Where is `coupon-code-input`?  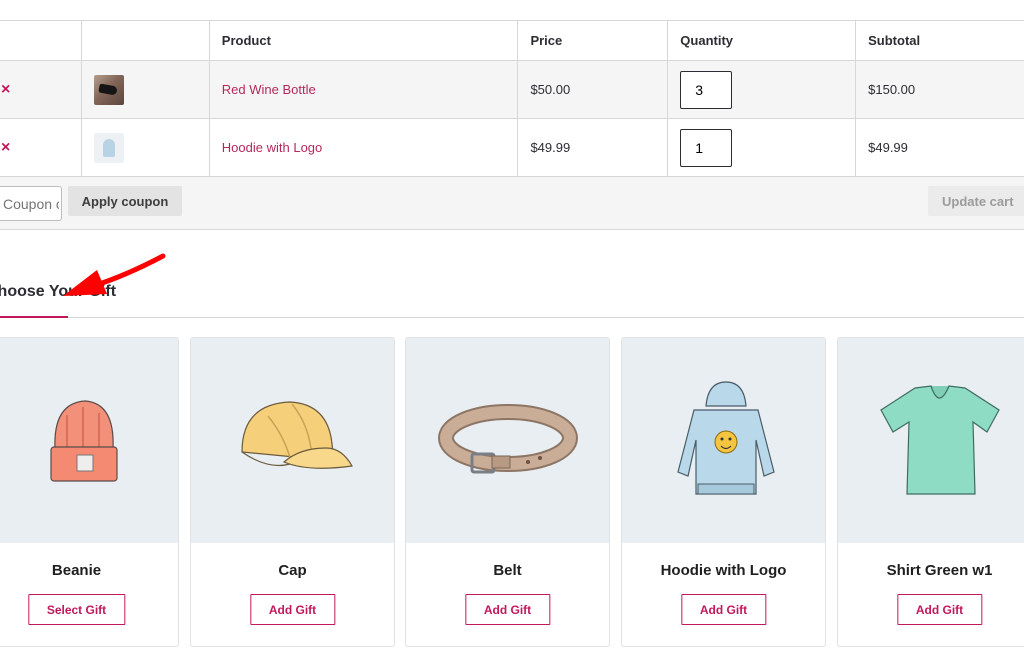
coupon-code-input is located at coordinates (31, 203).